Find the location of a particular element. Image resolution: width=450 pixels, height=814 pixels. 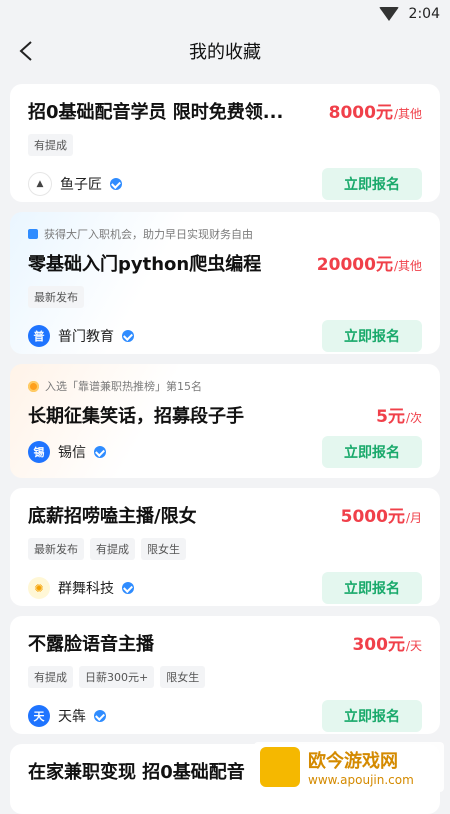

status-bar: 2:04 is located at coordinates (225, 14).